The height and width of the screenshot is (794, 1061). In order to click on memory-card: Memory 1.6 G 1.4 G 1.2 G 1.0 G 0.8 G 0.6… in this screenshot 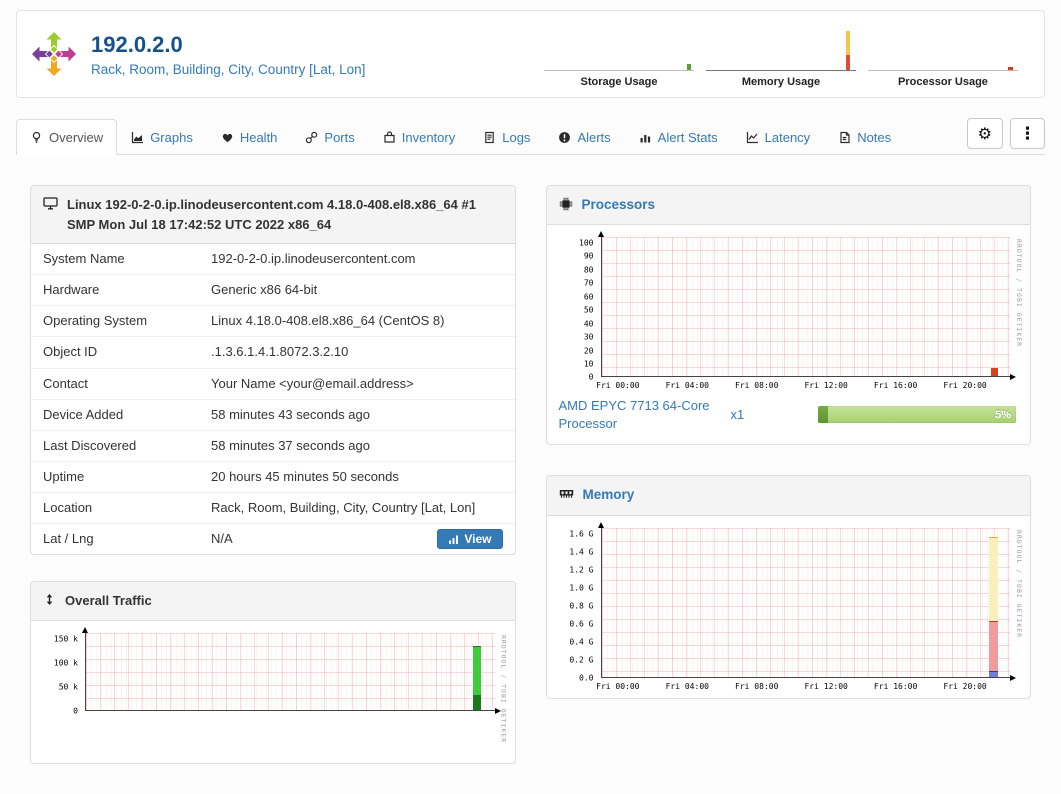, I will do `click(788, 587)`.